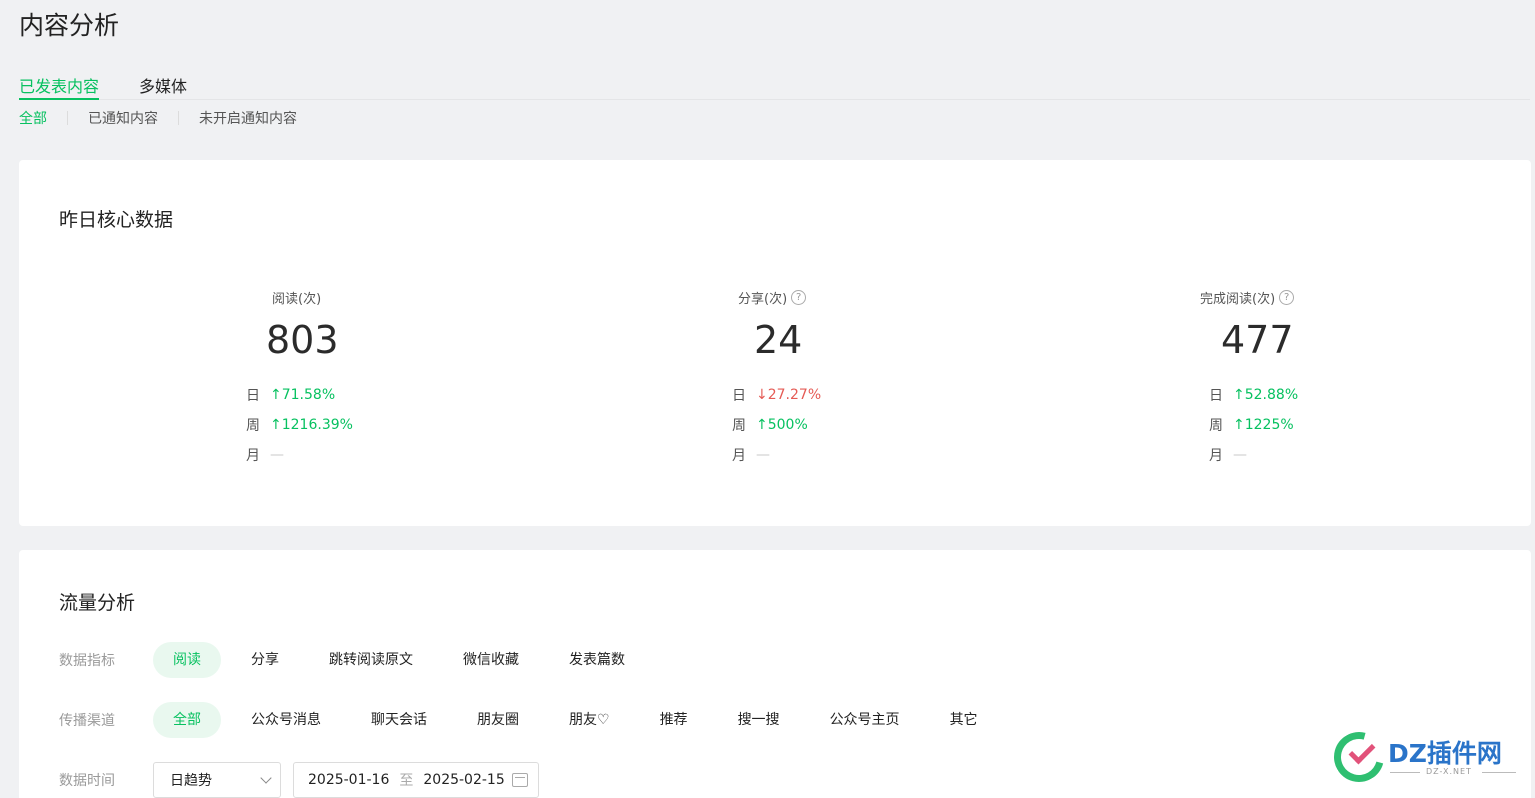 This screenshot has height=798, width=1535. I want to click on core-data-title: 昨日核心数据, so click(116, 220).